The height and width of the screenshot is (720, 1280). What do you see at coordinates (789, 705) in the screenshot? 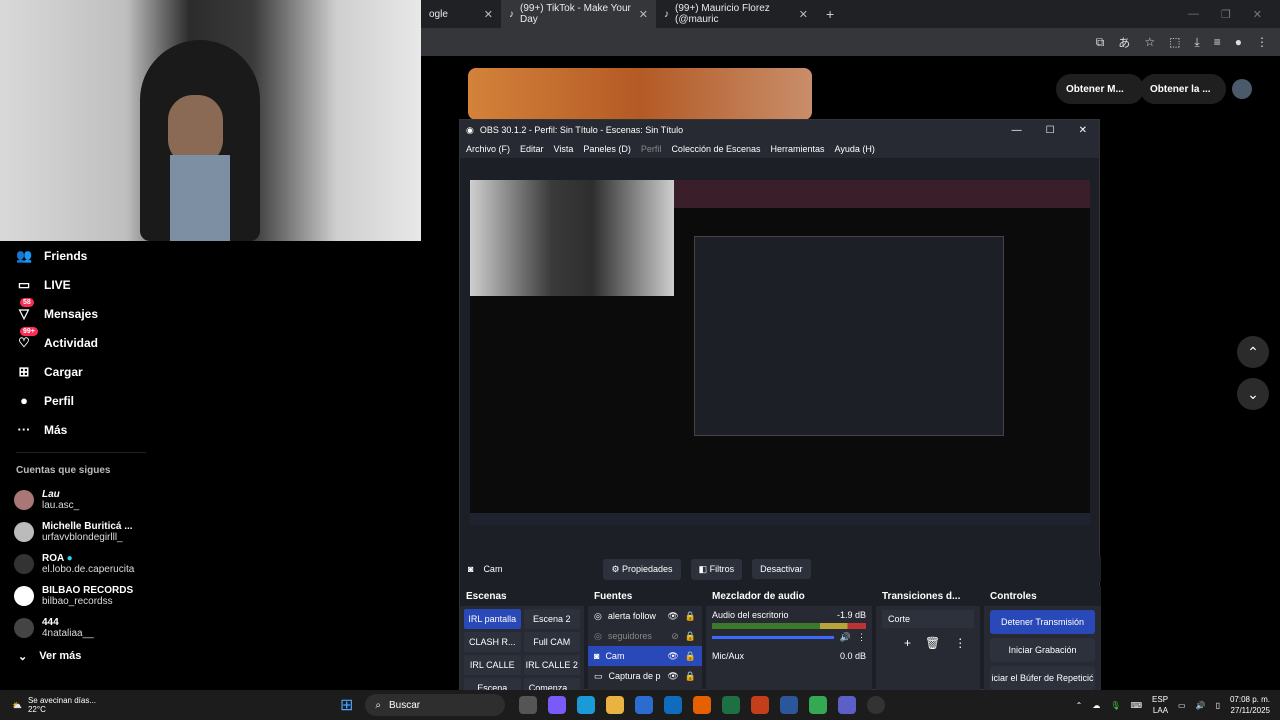
I see `word-icon` at bounding box center [789, 705].